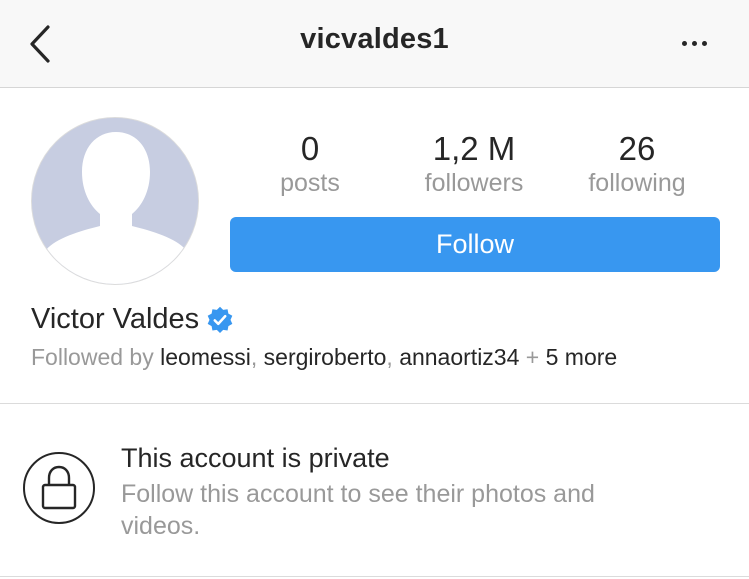  I want to click on followed-by-prefix: Followed by, so click(92, 357).